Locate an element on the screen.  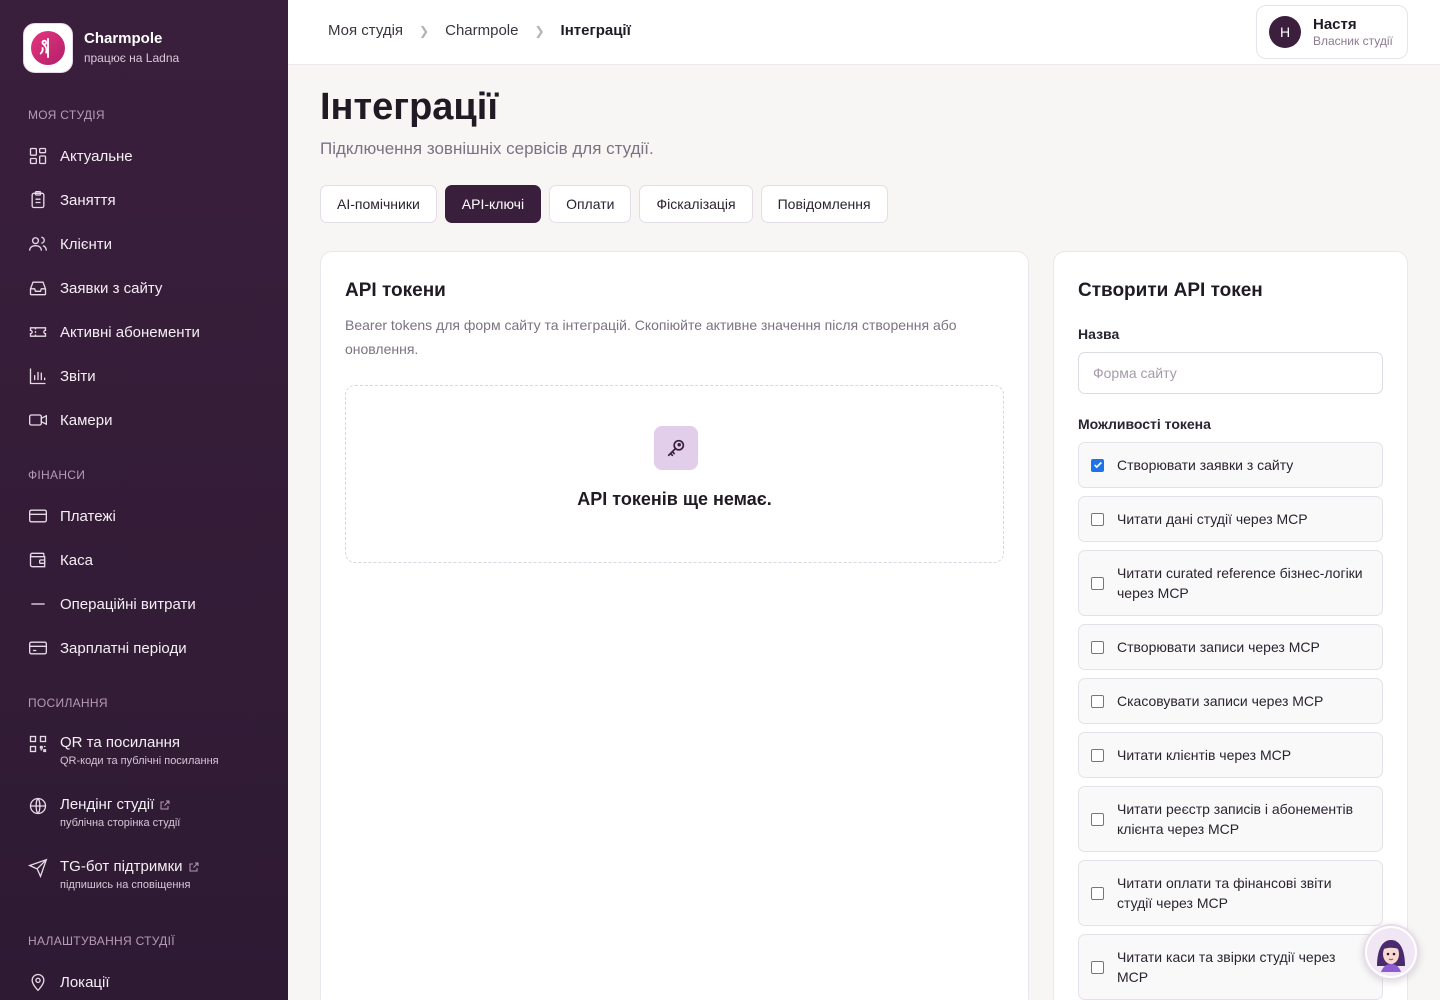
sidebar-item-label: Зарплатні періоди is located at coordinates (123, 648).